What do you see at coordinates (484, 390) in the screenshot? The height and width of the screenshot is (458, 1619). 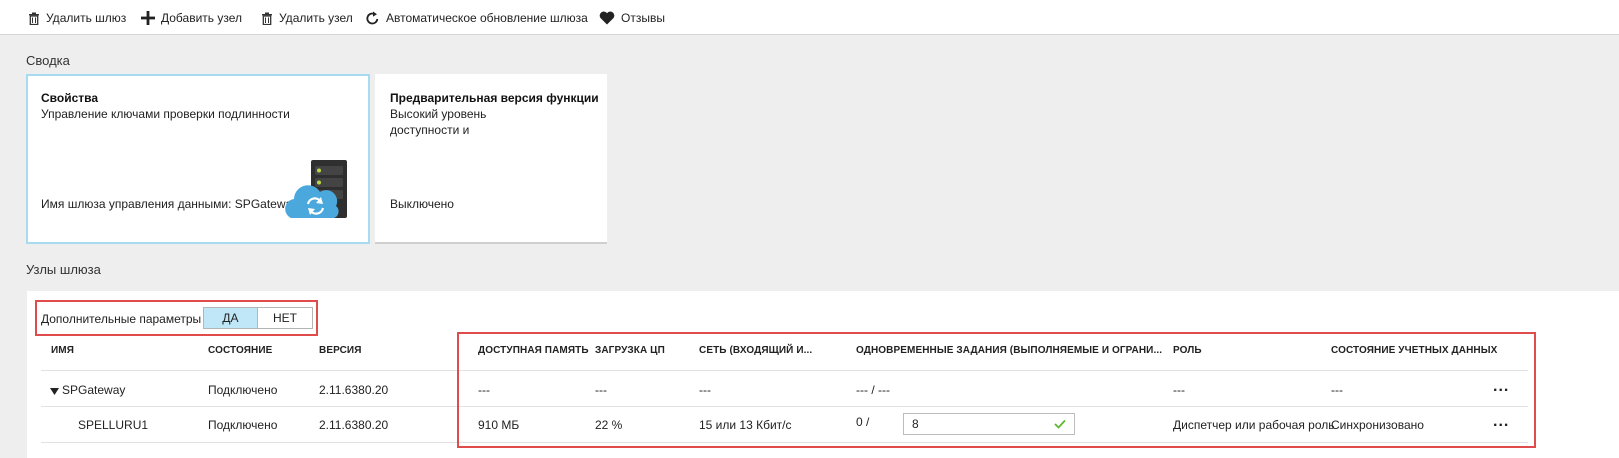 I see `row-memory: ---` at bounding box center [484, 390].